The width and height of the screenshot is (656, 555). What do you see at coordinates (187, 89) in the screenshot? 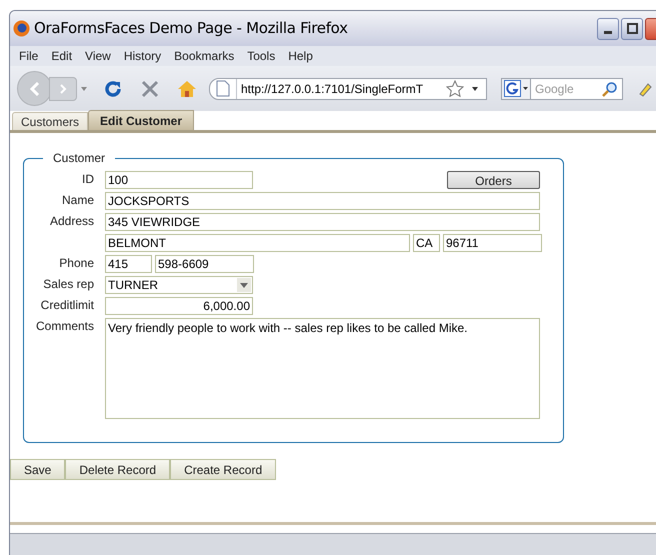
I see `home-icon` at bounding box center [187, 89].